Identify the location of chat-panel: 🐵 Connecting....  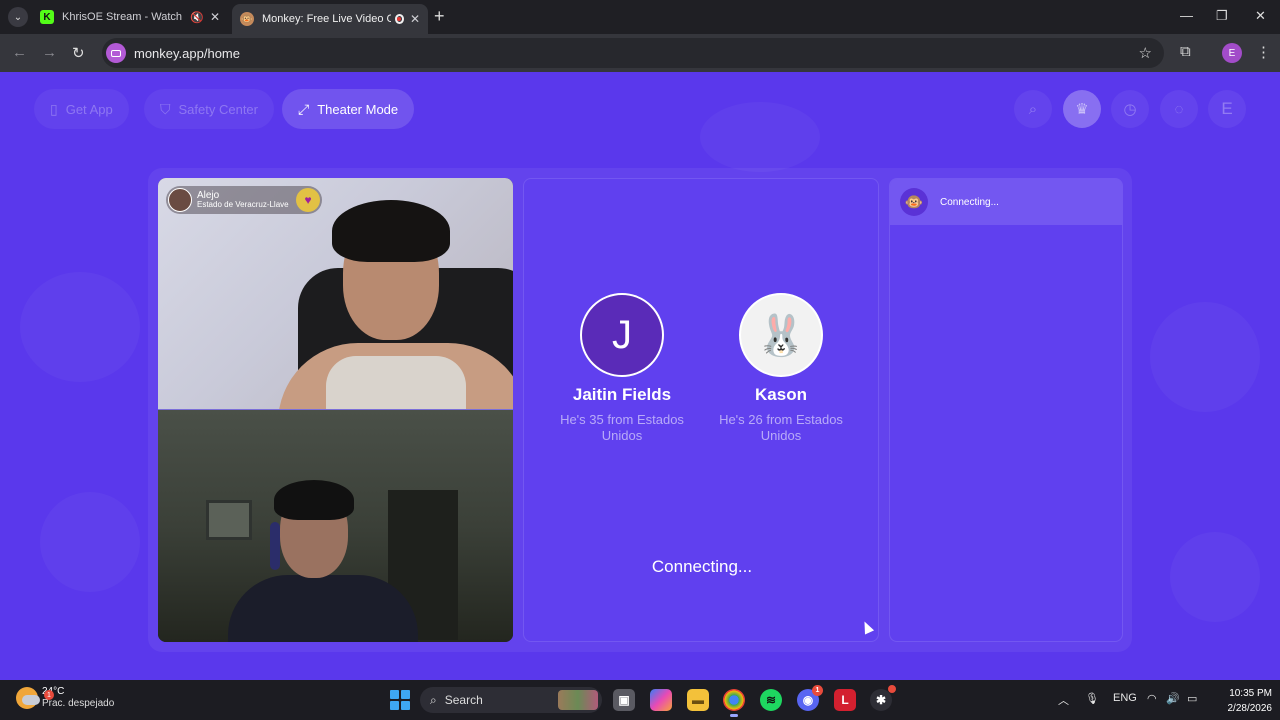
(1006, 410).